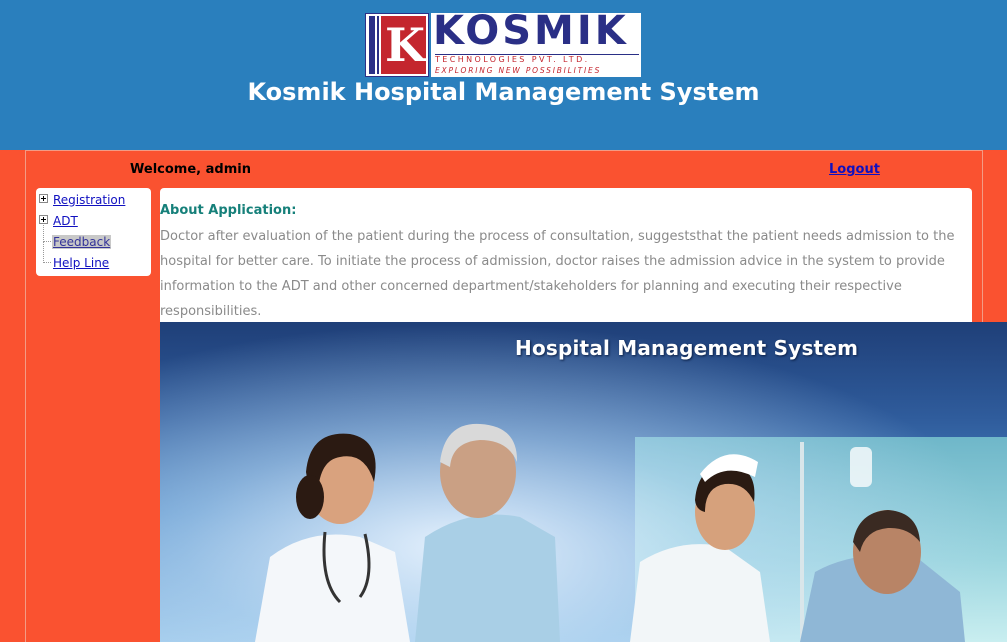 The height and width of the screenshot is (642, 1007). Describe the element at coordinates (93, 221) in the screenshot. I see `sidebar-item-adt: ADT` at that location.